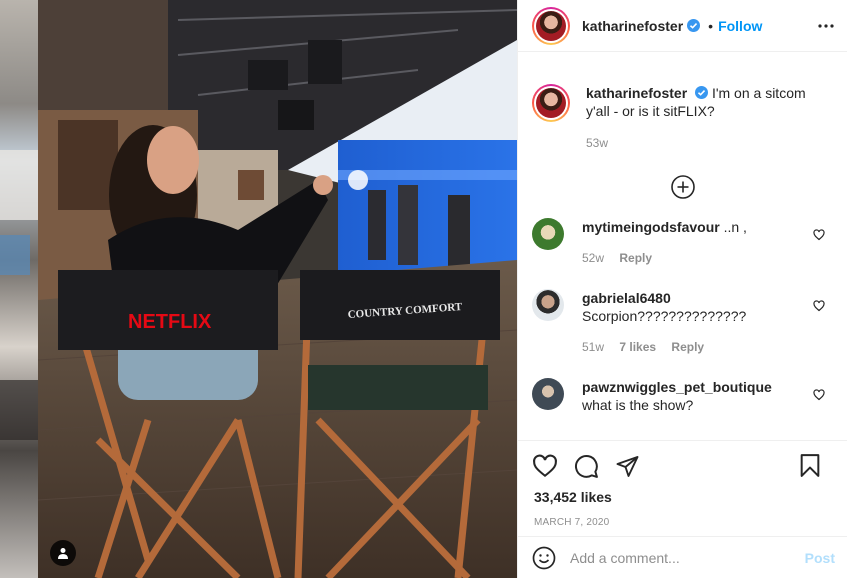 Image resolution: width=847 pixels, height=578 pixels. I want to click on emoji-icon, so click(544, 557).